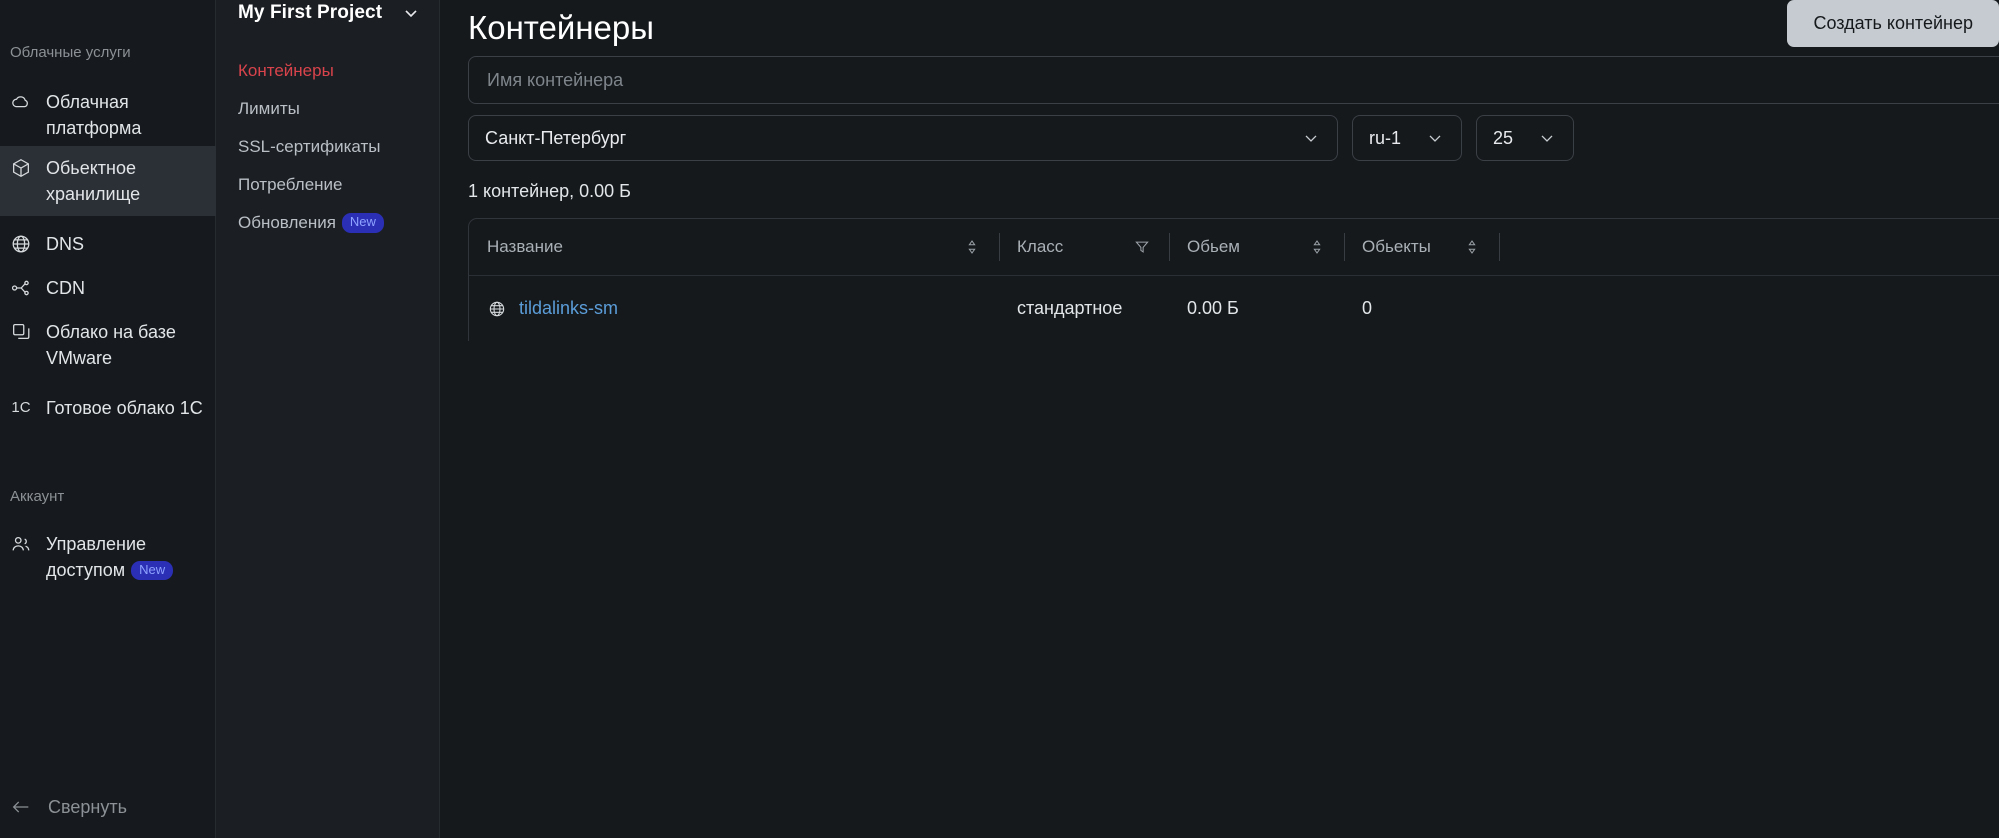 The height and width of the screenshot is (838, 1999). Describe the element at coordinates (1084, 247) in the screenshot. I see `column-header-class: Класс` at that location.